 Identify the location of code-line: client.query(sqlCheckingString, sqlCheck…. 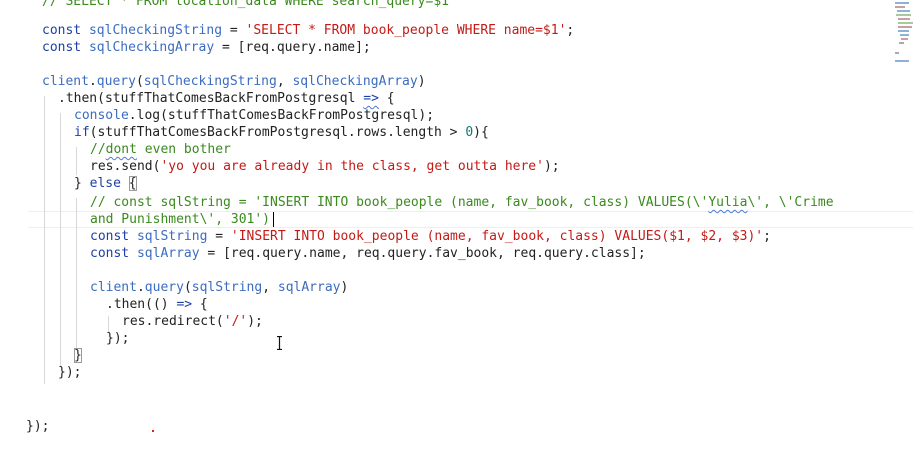
(234, 81).